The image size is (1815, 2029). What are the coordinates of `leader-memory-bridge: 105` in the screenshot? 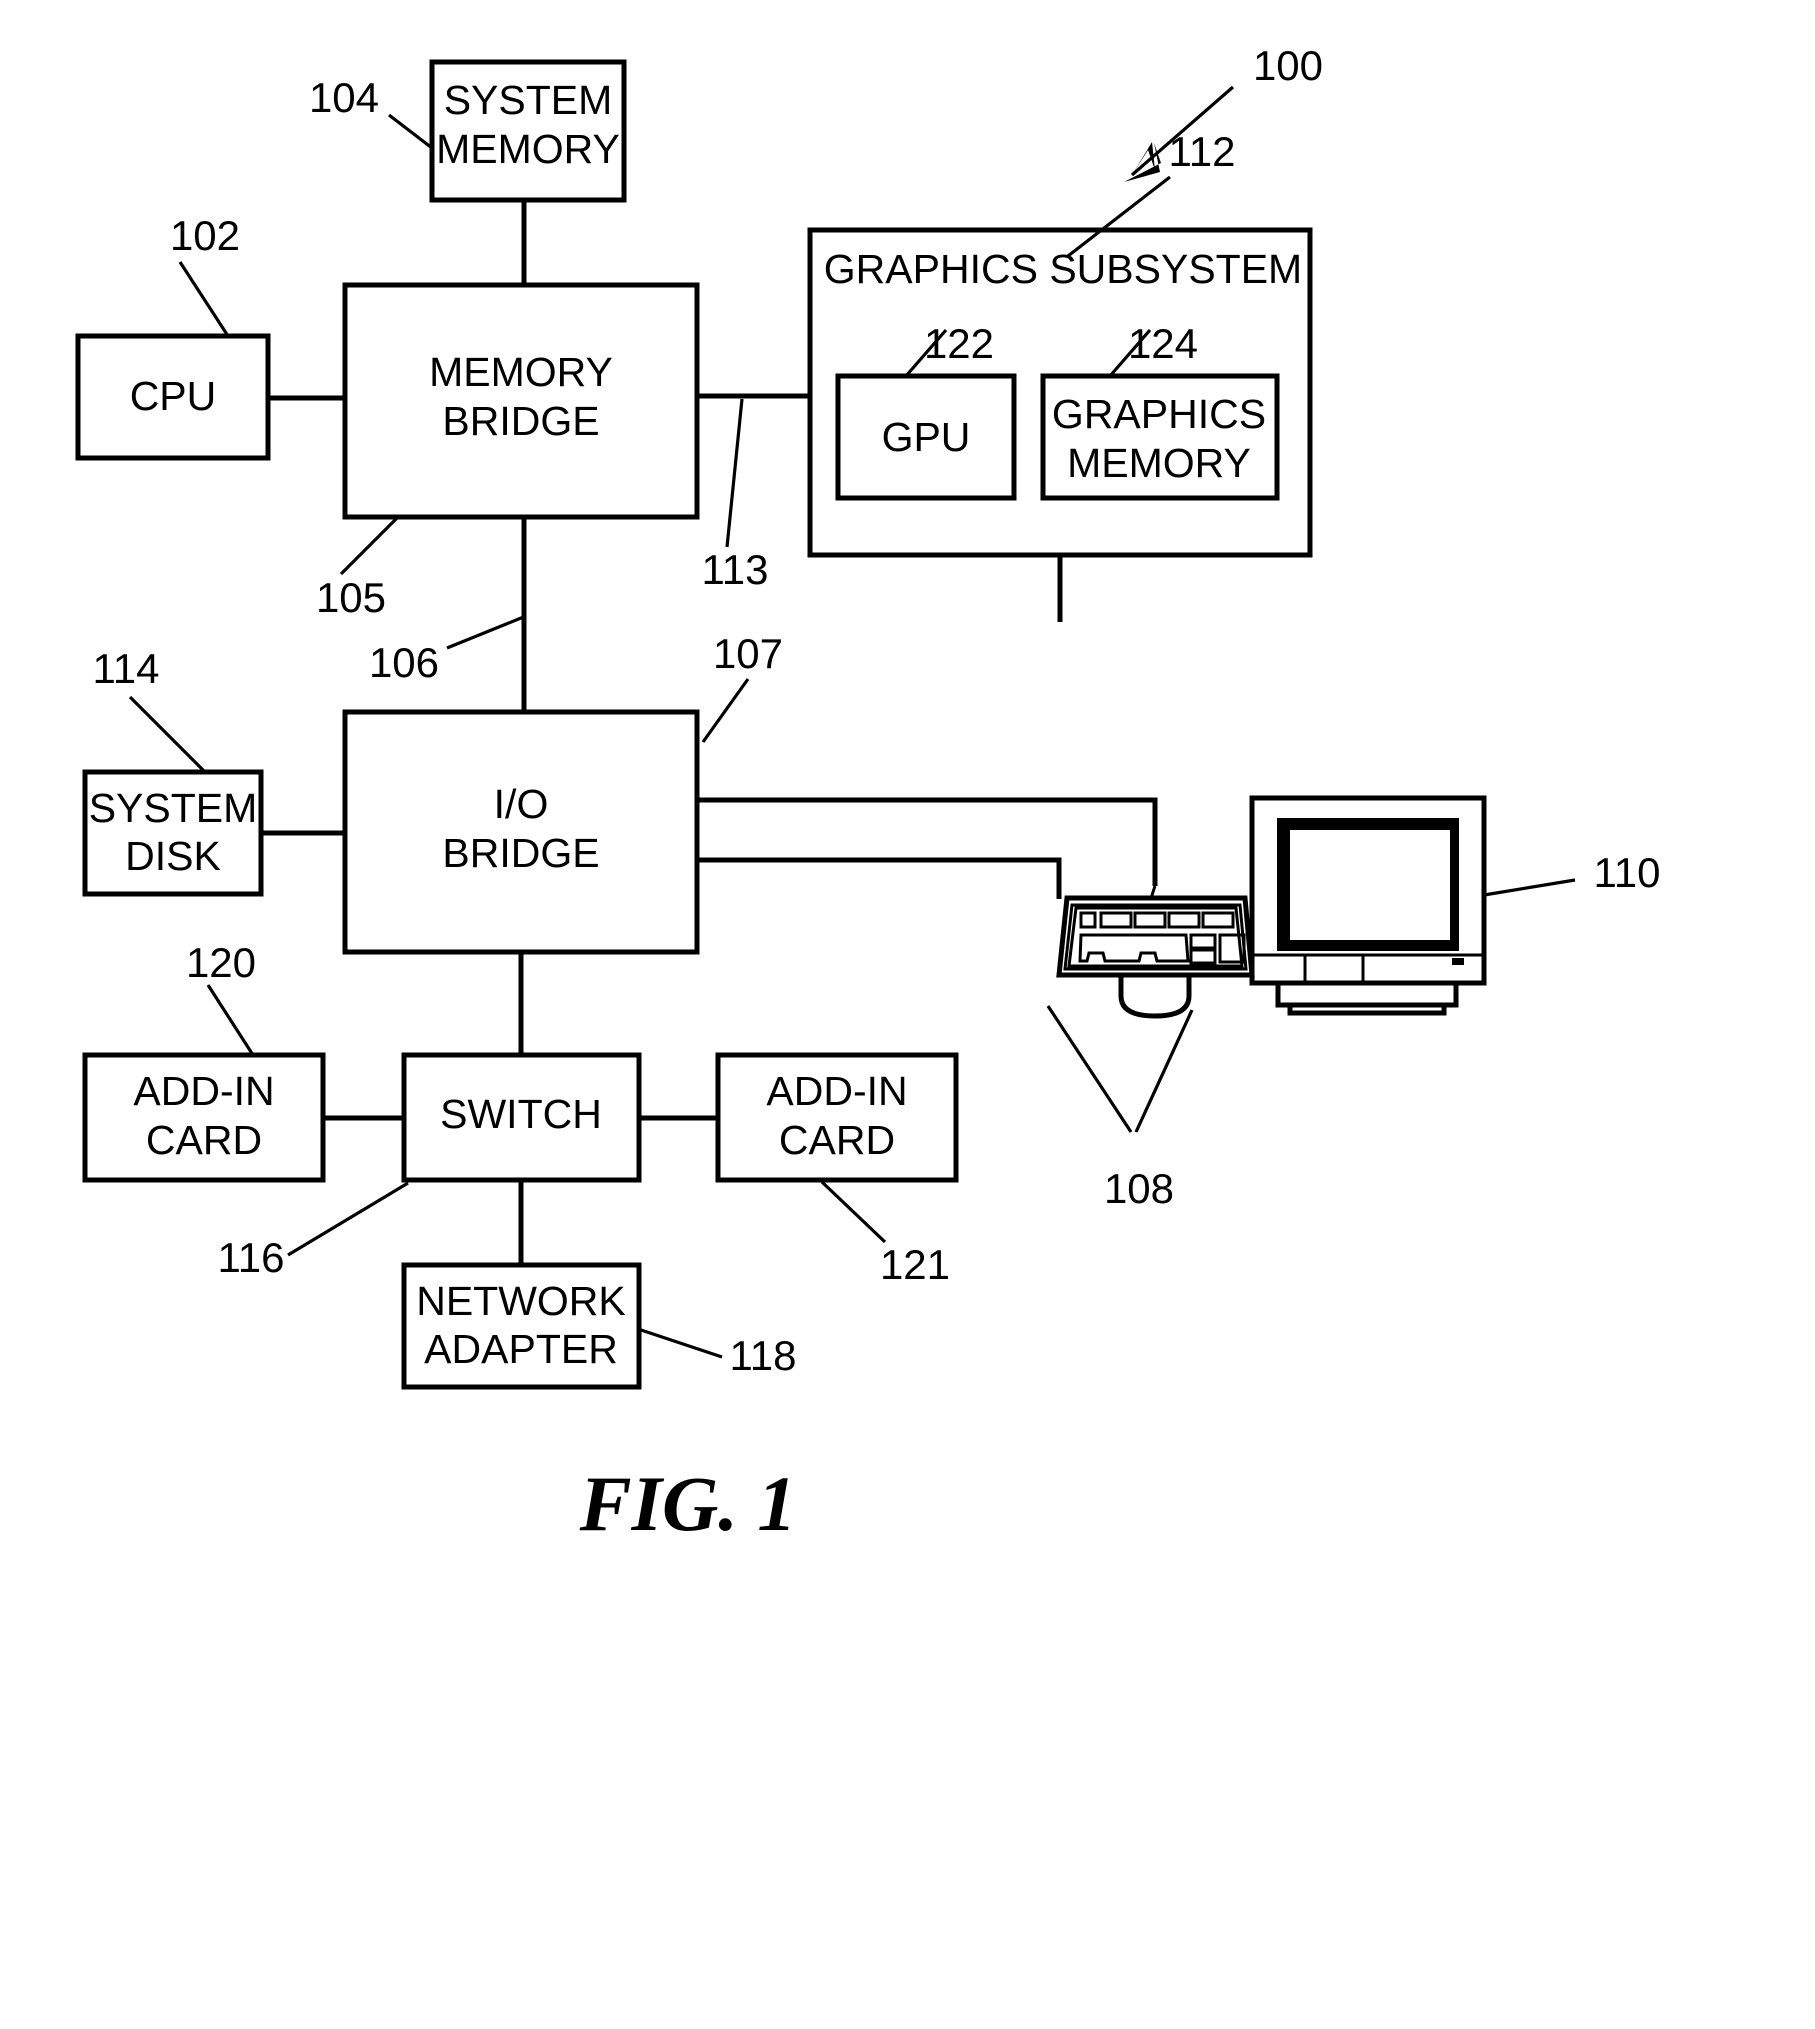 It's located at (358, 568).